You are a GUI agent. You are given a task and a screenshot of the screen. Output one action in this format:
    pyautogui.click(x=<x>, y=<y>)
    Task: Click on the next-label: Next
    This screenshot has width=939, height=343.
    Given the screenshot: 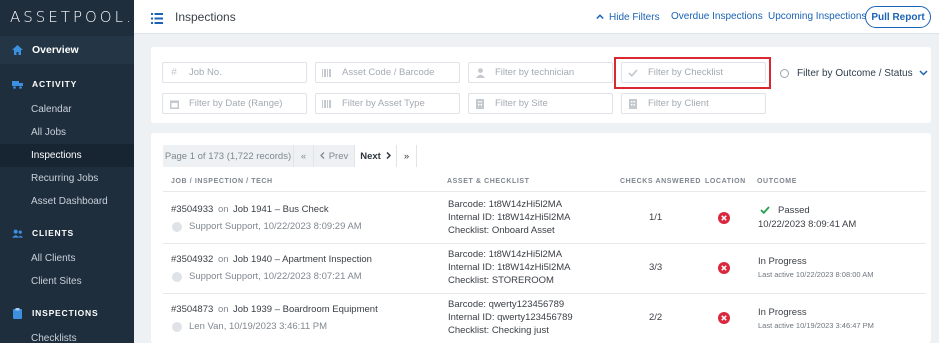 What is the action you would take?
    pyautogui.click(x=370, y=156)
    